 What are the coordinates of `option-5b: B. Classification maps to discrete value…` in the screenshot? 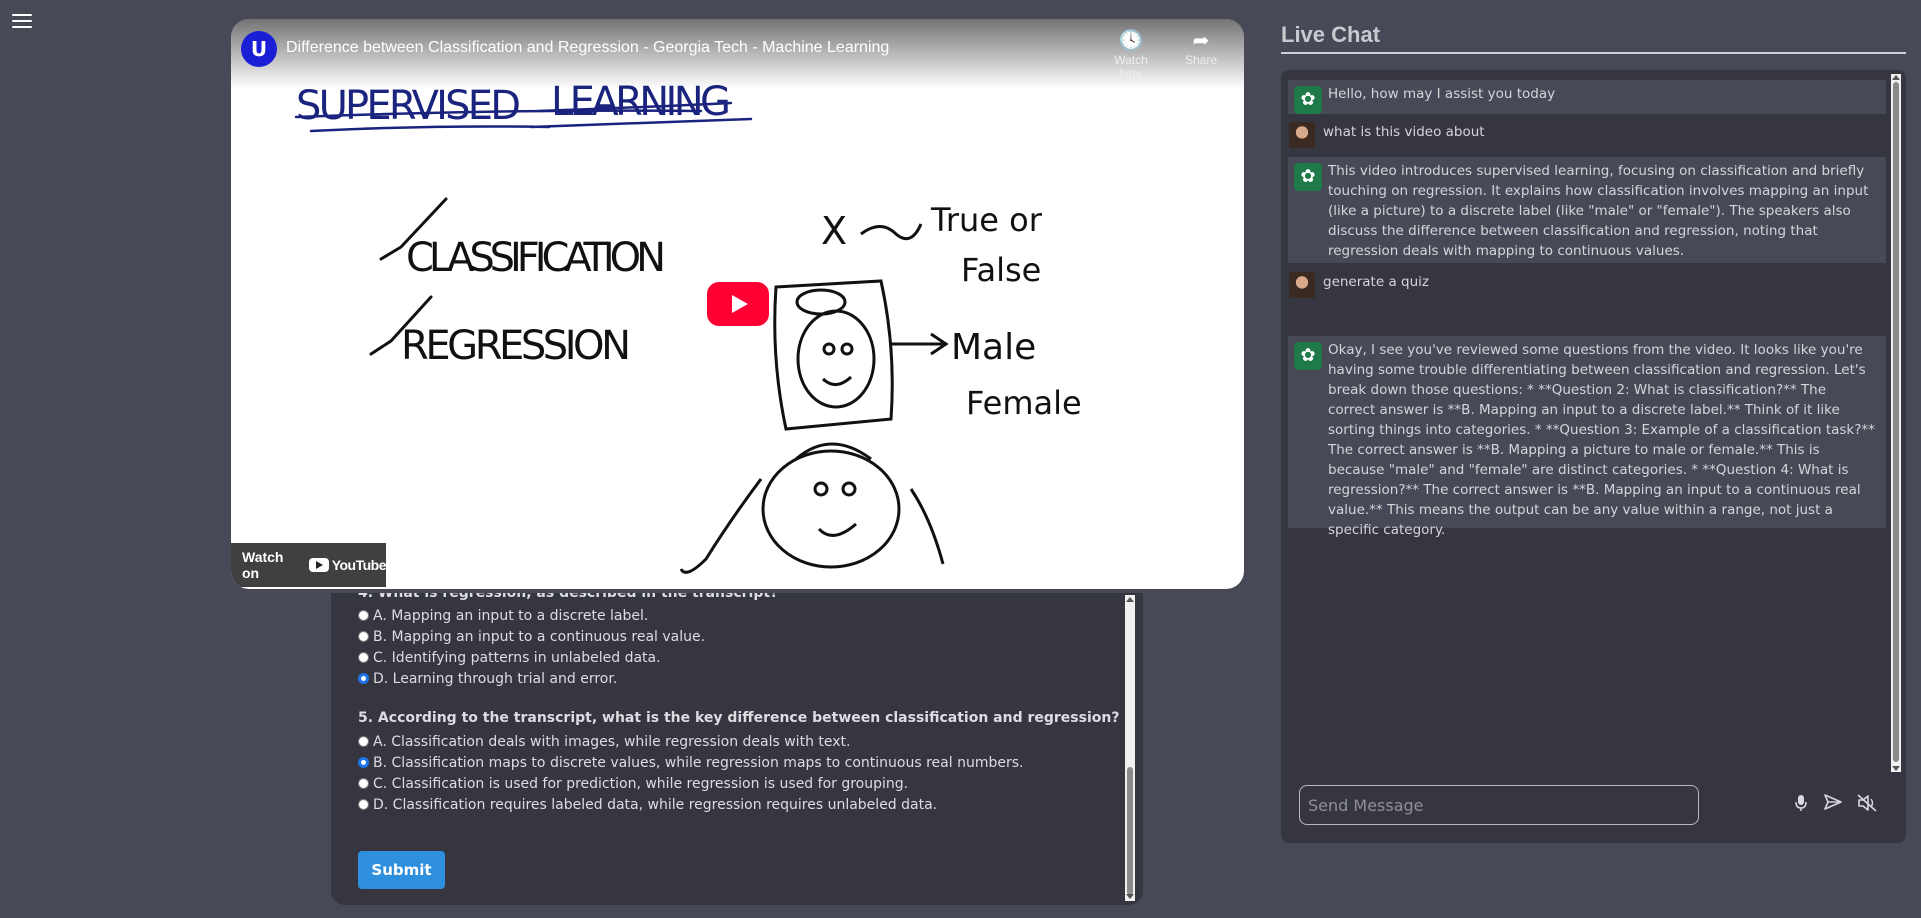 It's located at (738, 762).